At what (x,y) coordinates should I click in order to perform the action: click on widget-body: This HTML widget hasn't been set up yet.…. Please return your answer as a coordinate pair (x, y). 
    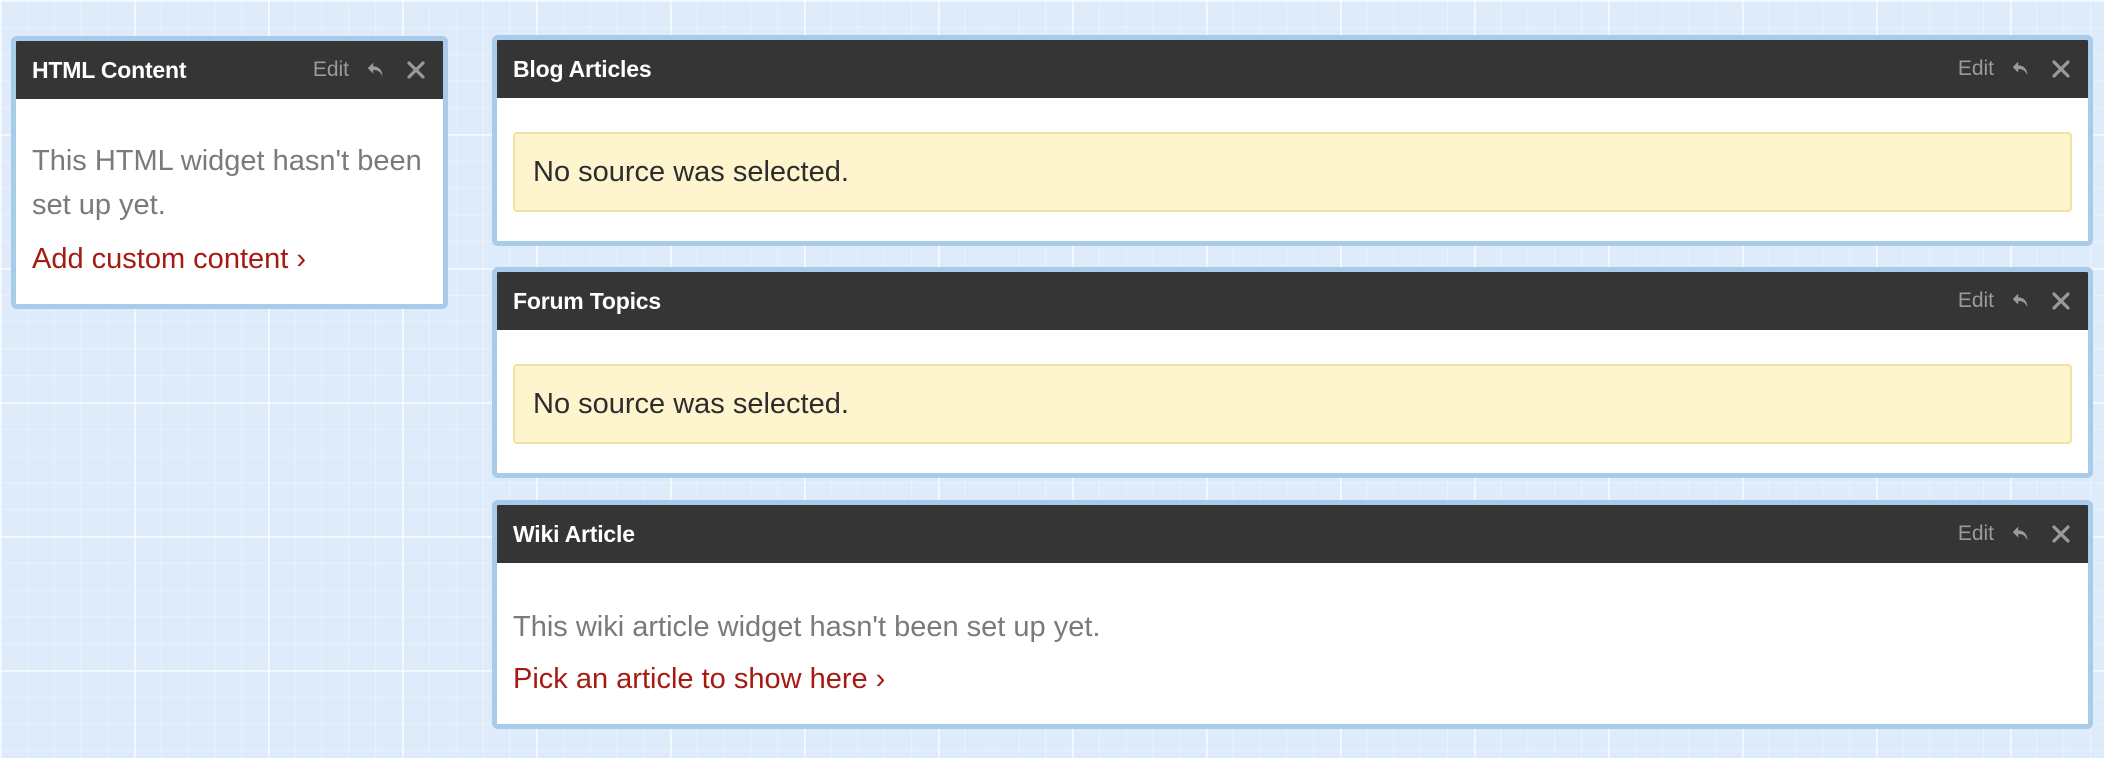
    Looking at the image, I should click on (229, 200).